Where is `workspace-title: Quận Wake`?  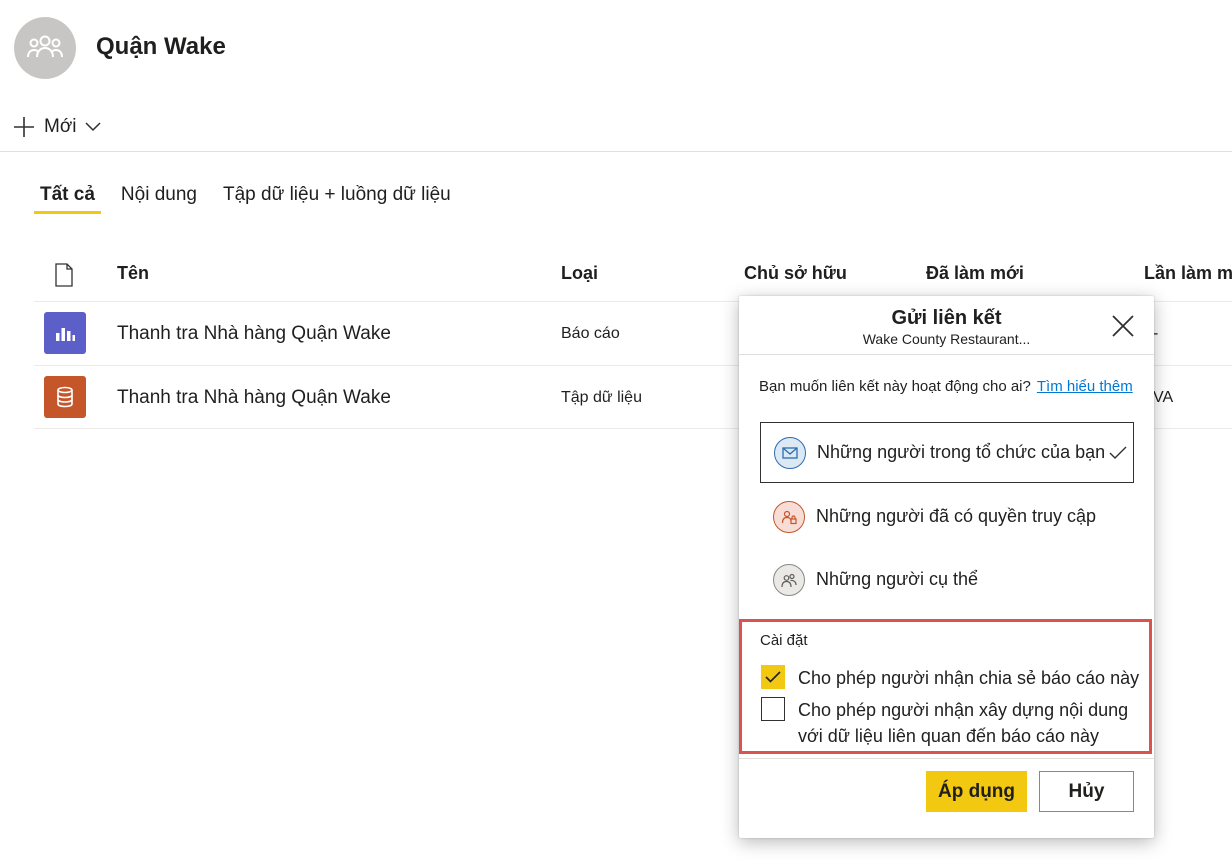
workspace-title: Quận Wake is located at coordinates (161, 46).